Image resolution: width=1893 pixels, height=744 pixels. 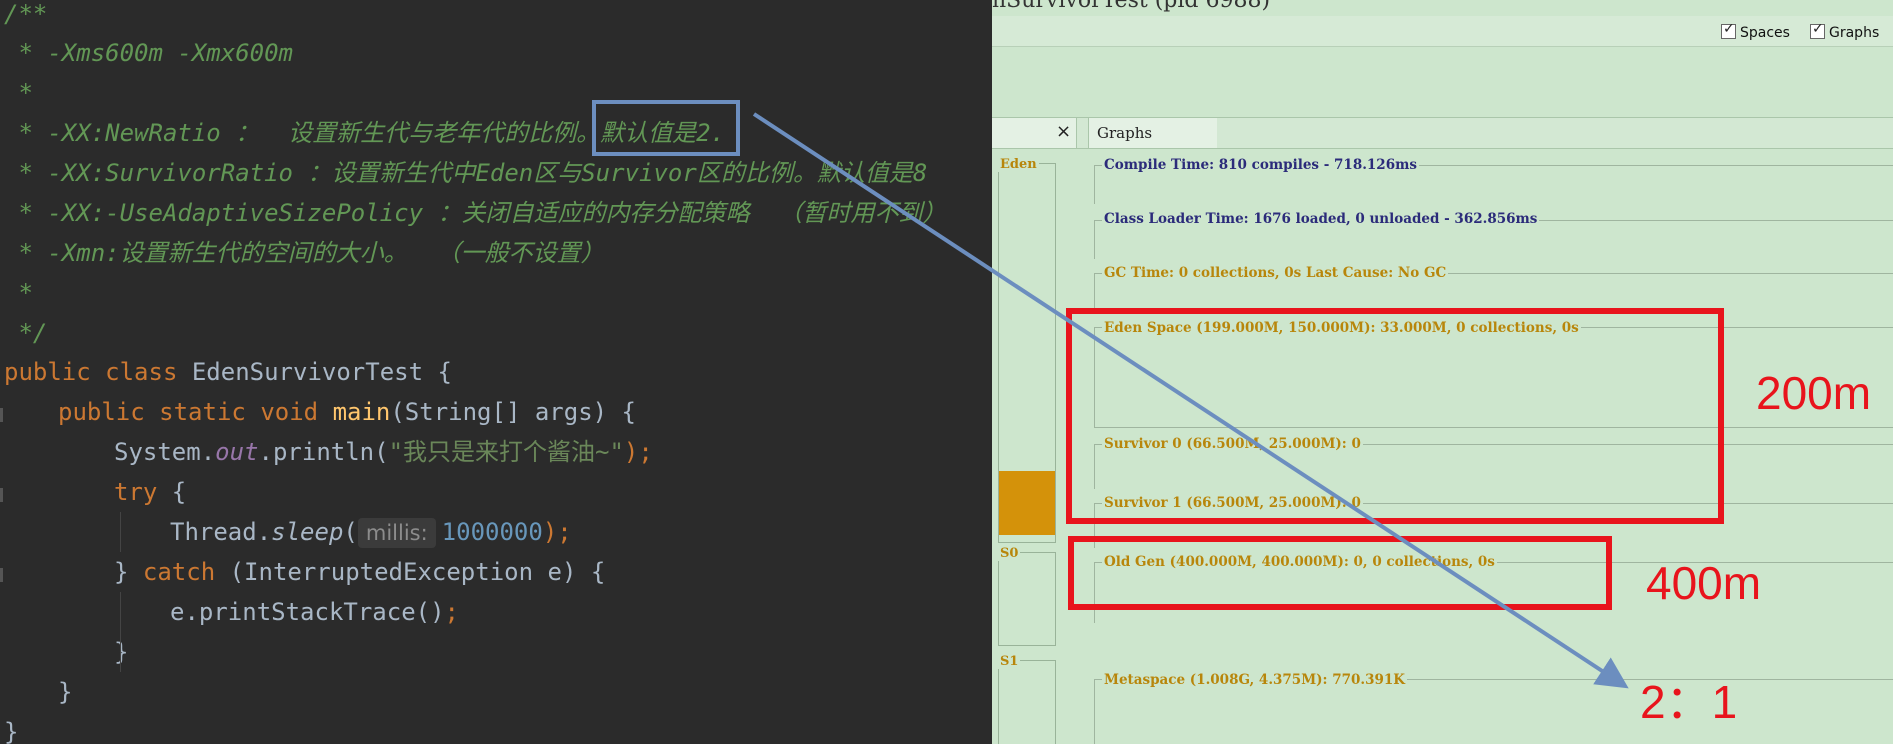 I want to click on compile-time-label: Compile Time: 810 compiles - 718.126ms, so click(x=1260, y=165).